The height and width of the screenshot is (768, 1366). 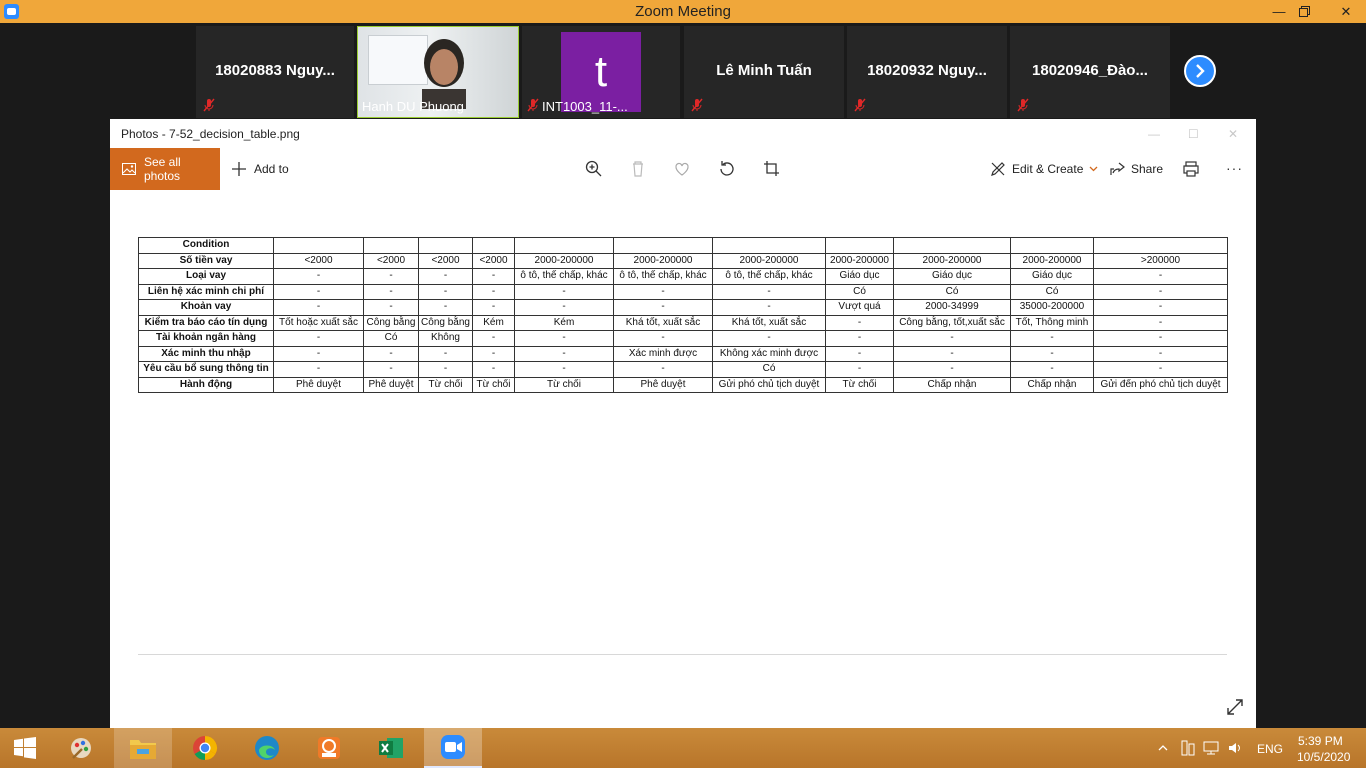 I want to click on clock-date: 10/5/2020, so click(x=1323, y=757).